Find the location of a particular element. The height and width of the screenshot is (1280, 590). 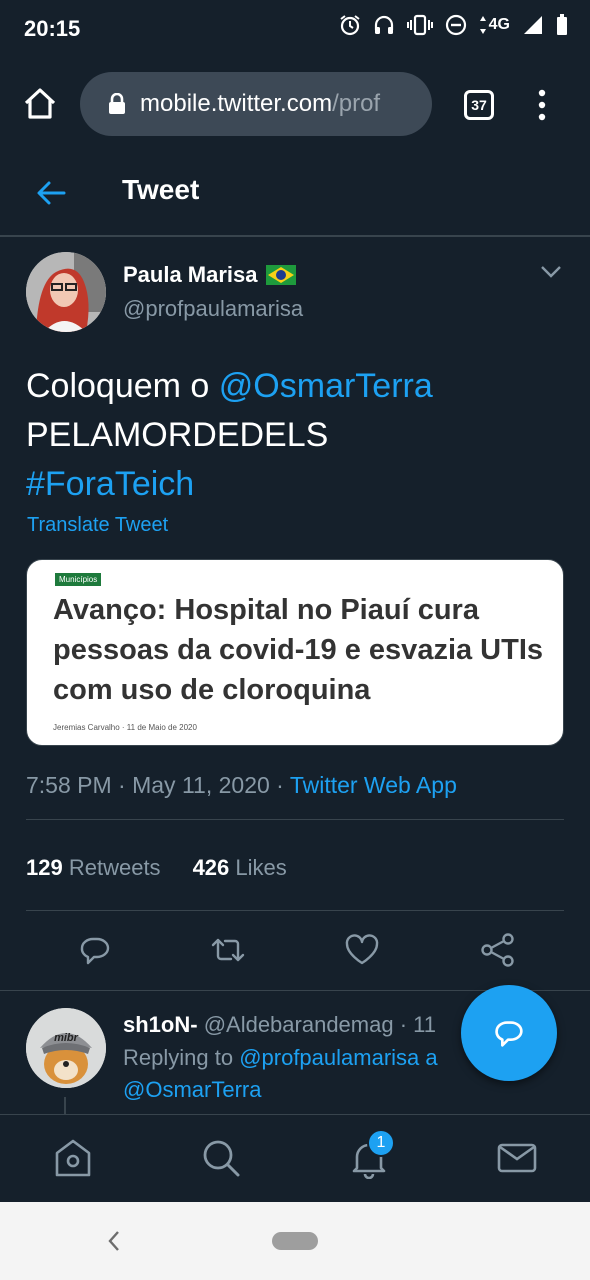

tweet-stats: 129 Retweets 426 Likes is located at coordinates (156, 868).